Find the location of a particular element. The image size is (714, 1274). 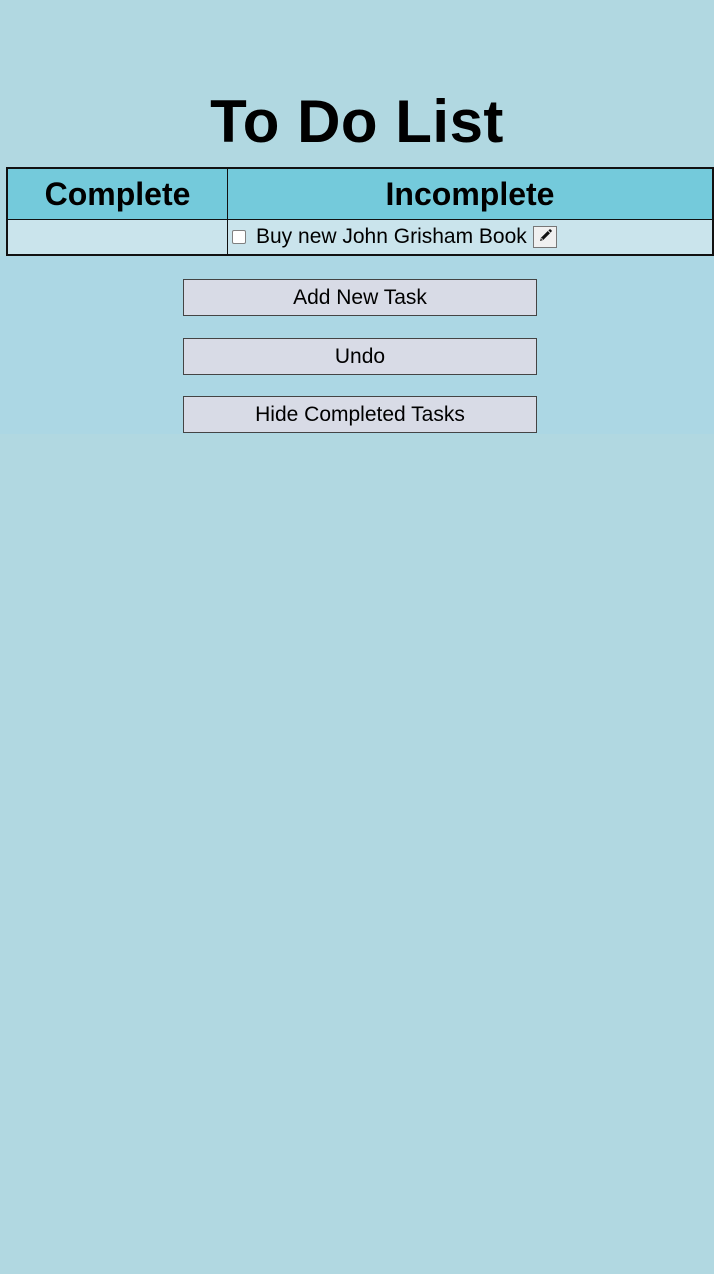

table-row: Buy new John Grisham Book is located at coordinates (360, 237).